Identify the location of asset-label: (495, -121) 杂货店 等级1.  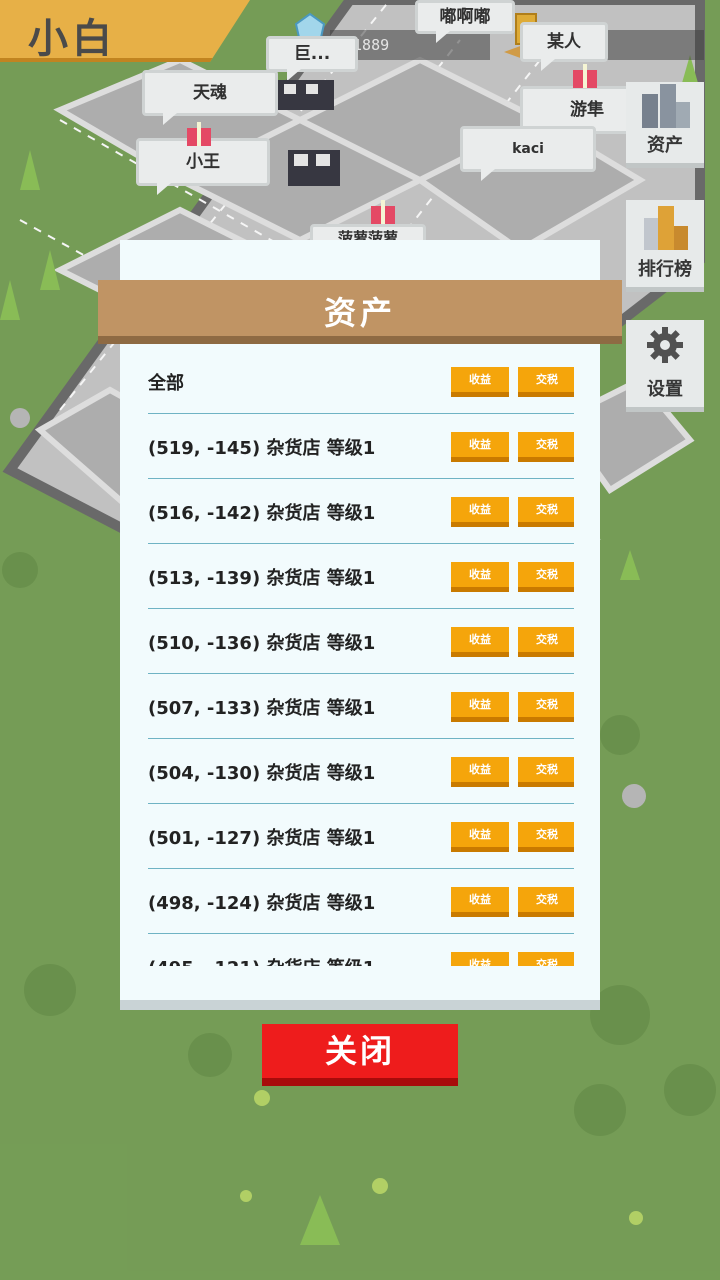
(261, 960).